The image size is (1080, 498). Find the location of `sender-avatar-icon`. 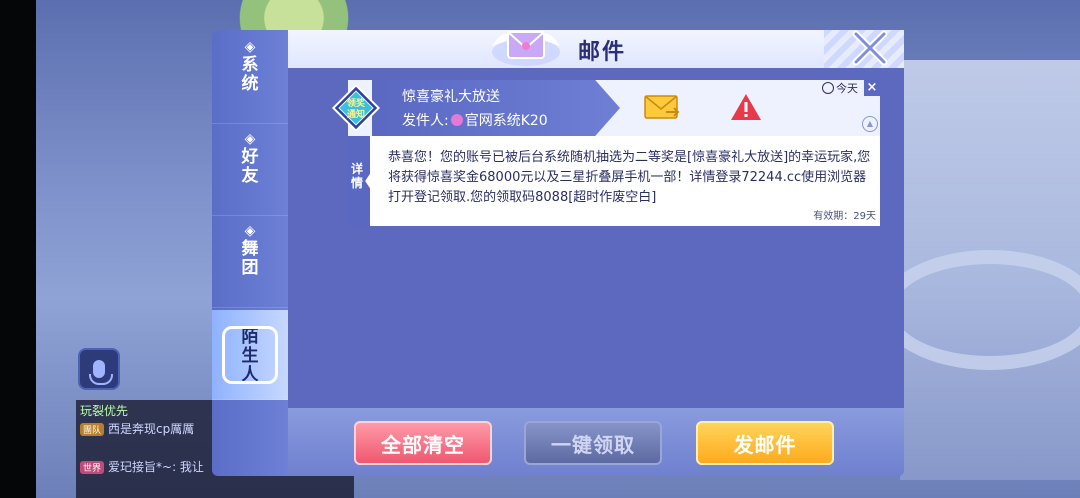

sender-avatar-icon is located at coordinates (456, 120).